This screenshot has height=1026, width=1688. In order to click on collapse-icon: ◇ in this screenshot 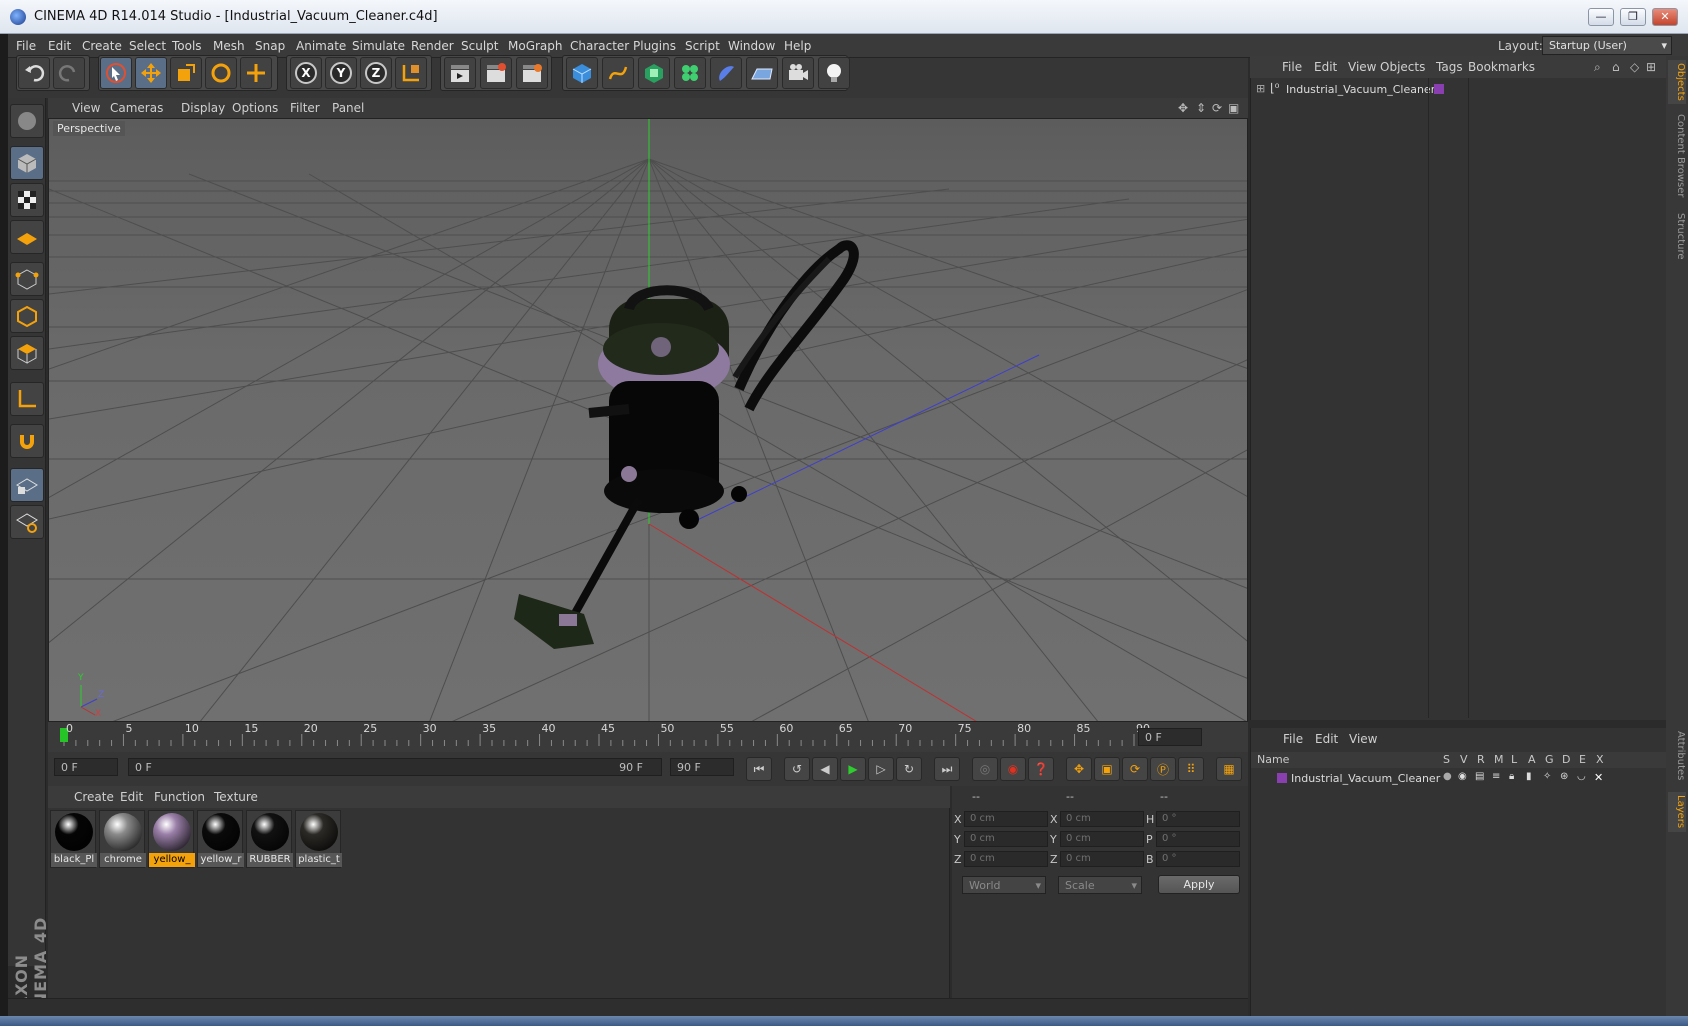, I will do `click(1634, 67)`.